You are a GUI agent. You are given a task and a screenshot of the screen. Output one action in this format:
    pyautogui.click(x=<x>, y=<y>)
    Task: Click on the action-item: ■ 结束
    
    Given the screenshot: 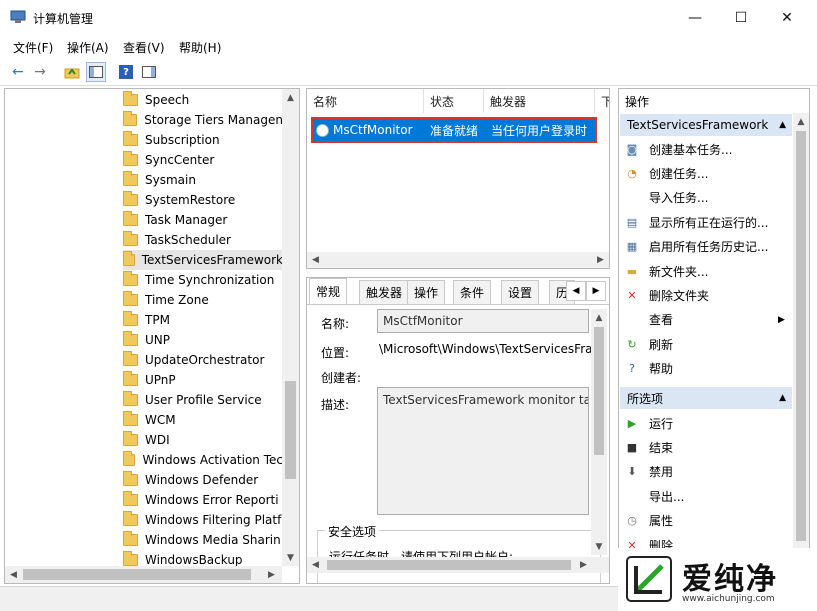 What is the action you would take?
    pyautogui.click(x=649, y=447)
    